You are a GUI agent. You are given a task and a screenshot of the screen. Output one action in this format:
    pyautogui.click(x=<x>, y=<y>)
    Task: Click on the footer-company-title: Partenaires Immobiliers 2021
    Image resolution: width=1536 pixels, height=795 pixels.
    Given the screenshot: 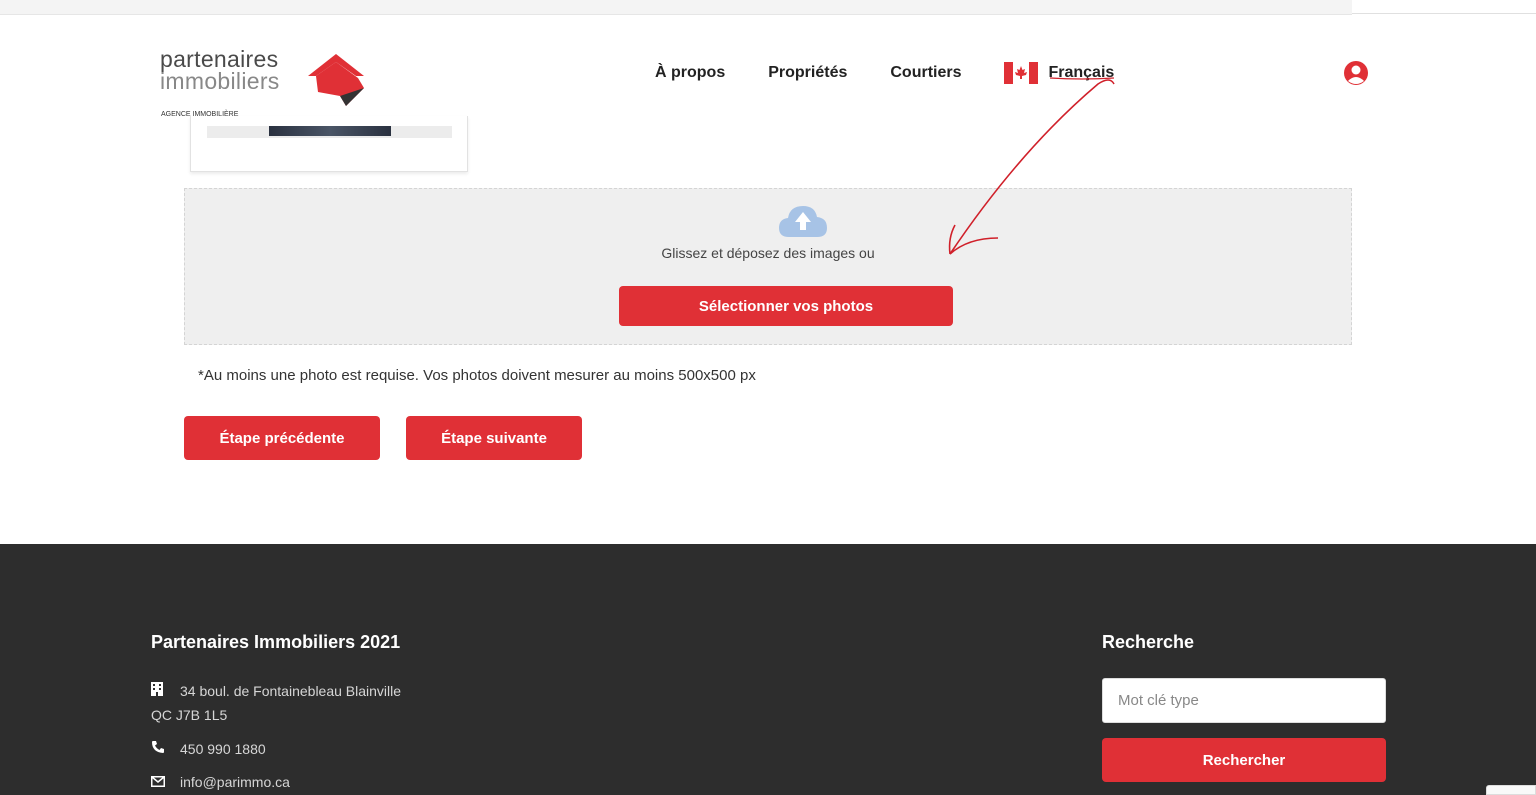 What is the action you would take?
    pyautogui.click(x=276, y=642)
    